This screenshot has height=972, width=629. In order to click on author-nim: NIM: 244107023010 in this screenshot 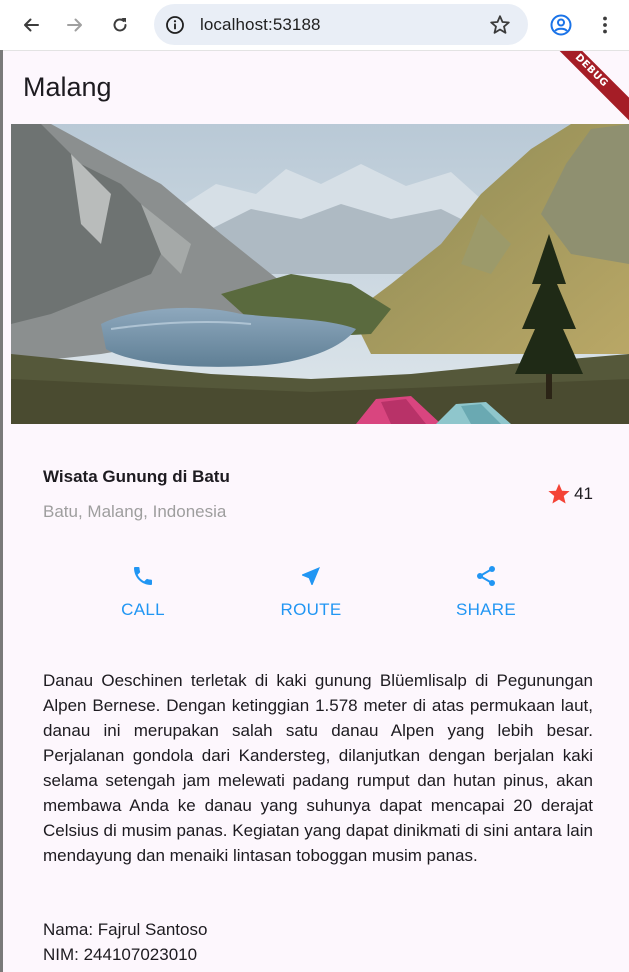, I will do `click(120, 954)`.